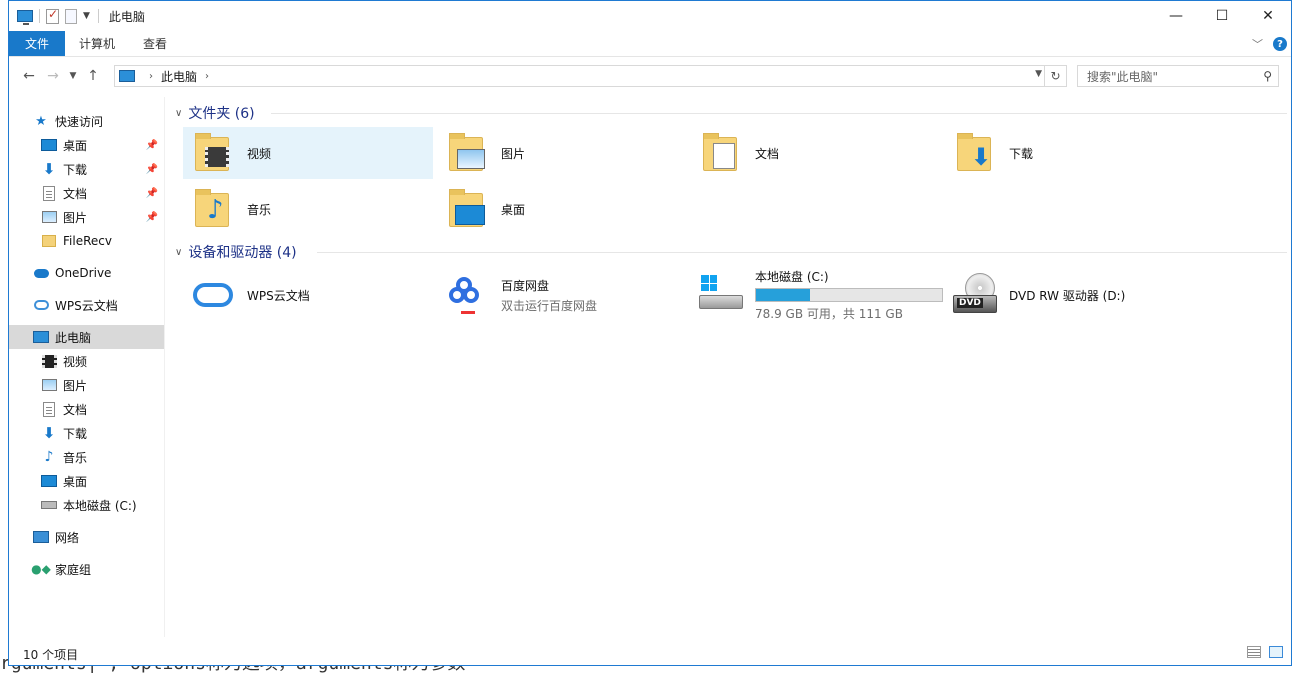  Describe the element at coordinates (467, 153) in the screenshot. I see `pictures-folder-icon` at that location.